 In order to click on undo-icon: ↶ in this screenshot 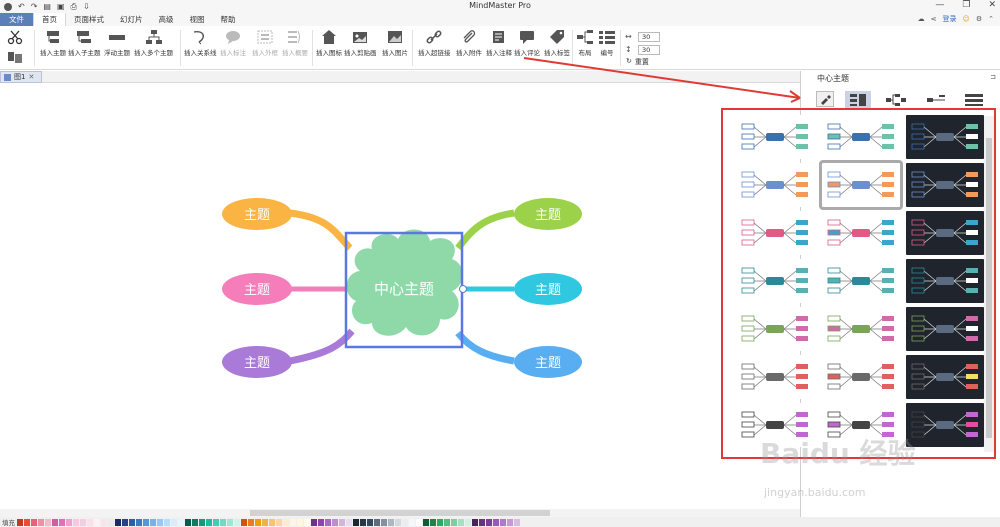, I will do `click(21, 6)`.